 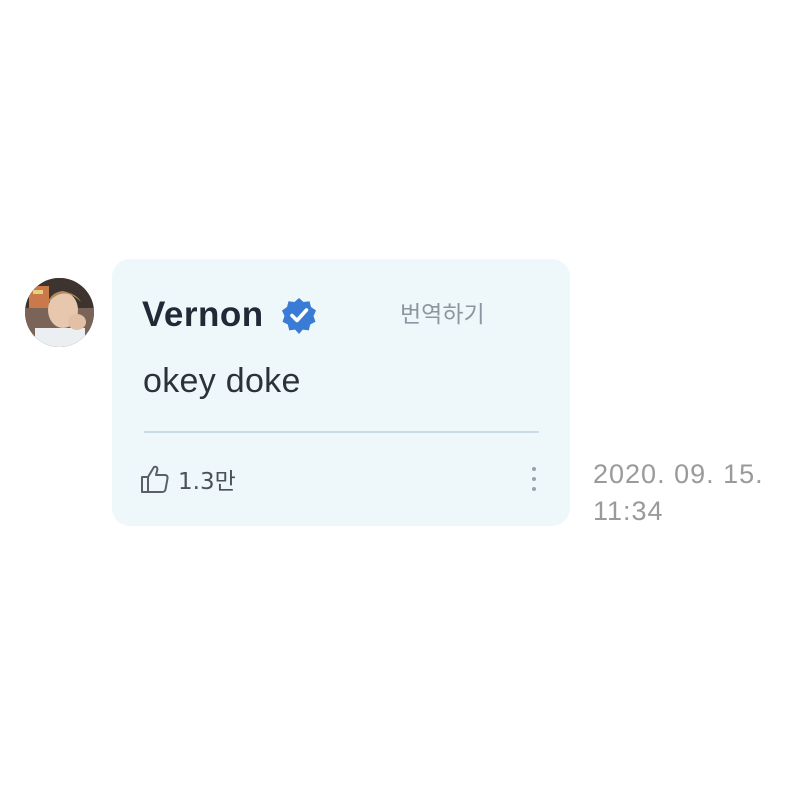 I want to click on like-button: 1.3만, so click(x=187, y=479).